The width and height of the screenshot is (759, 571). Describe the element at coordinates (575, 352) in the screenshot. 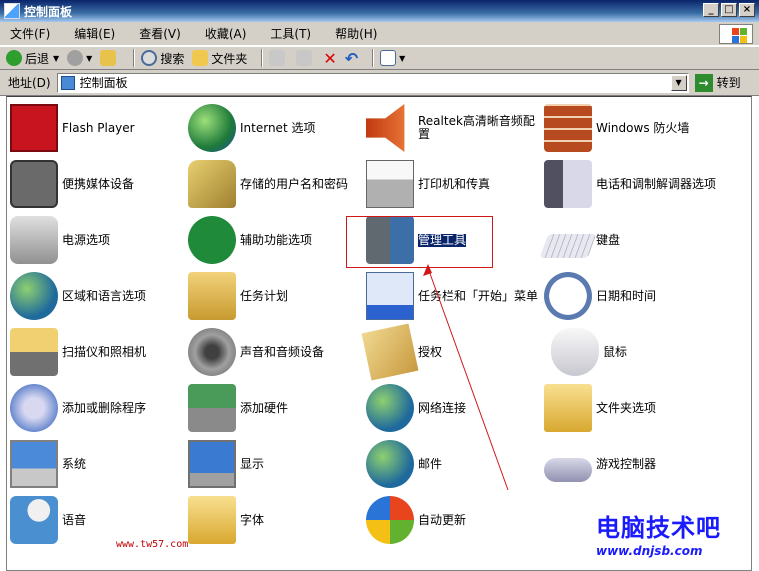

I see `mouse-icon` at that location.